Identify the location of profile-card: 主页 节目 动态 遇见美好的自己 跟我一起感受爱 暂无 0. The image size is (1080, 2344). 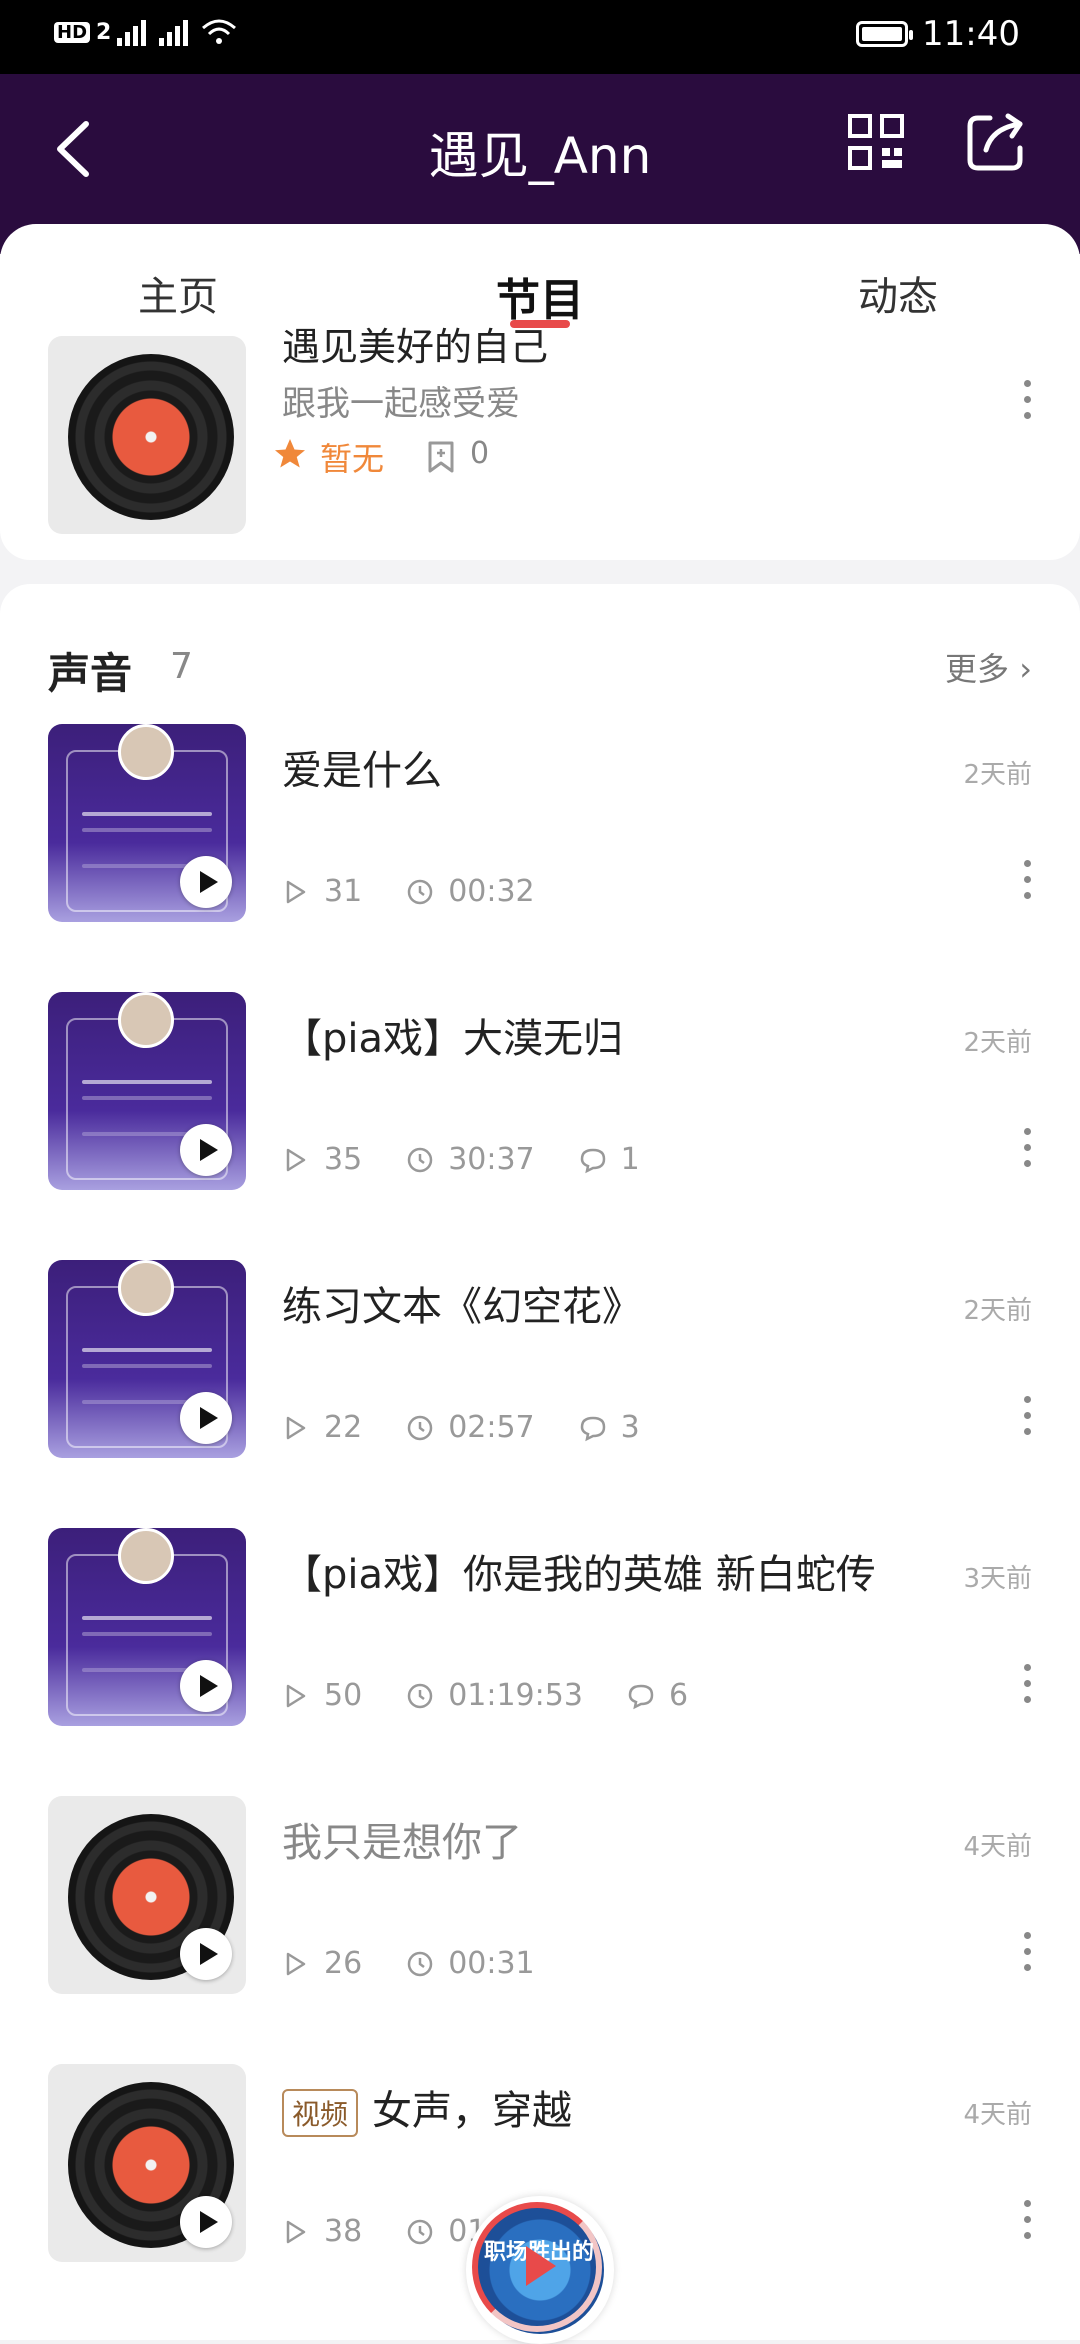
(540, 392).